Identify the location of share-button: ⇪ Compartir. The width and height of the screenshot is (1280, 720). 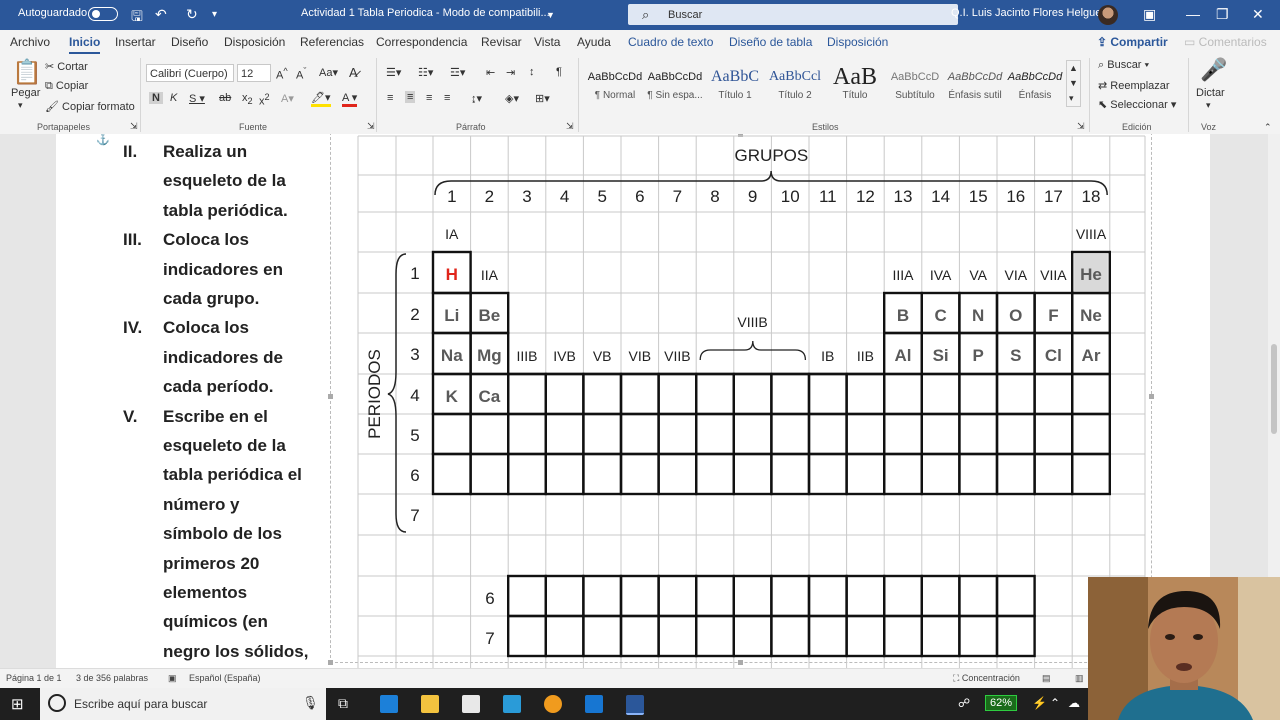
(1132, 42).